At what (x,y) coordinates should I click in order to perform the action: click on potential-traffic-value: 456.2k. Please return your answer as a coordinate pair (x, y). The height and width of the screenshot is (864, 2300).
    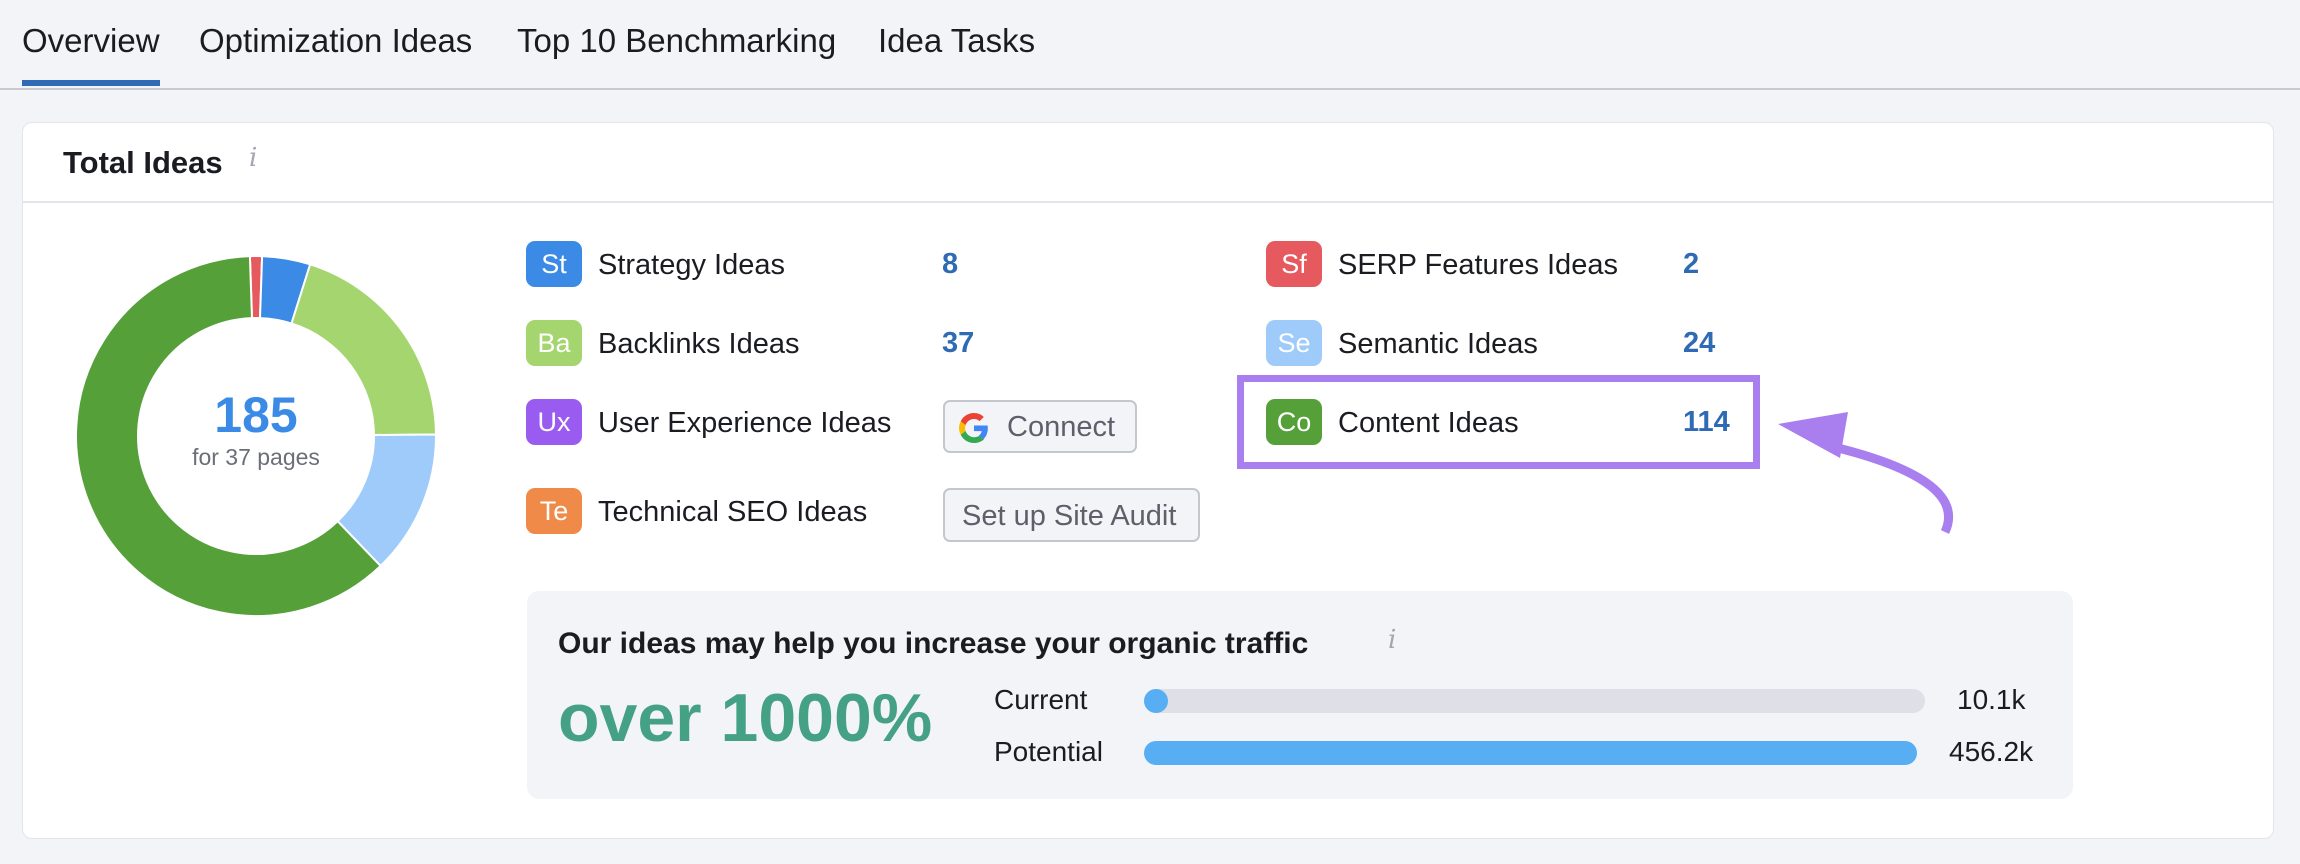
    Looking at the image, I should click on (1991, 751).